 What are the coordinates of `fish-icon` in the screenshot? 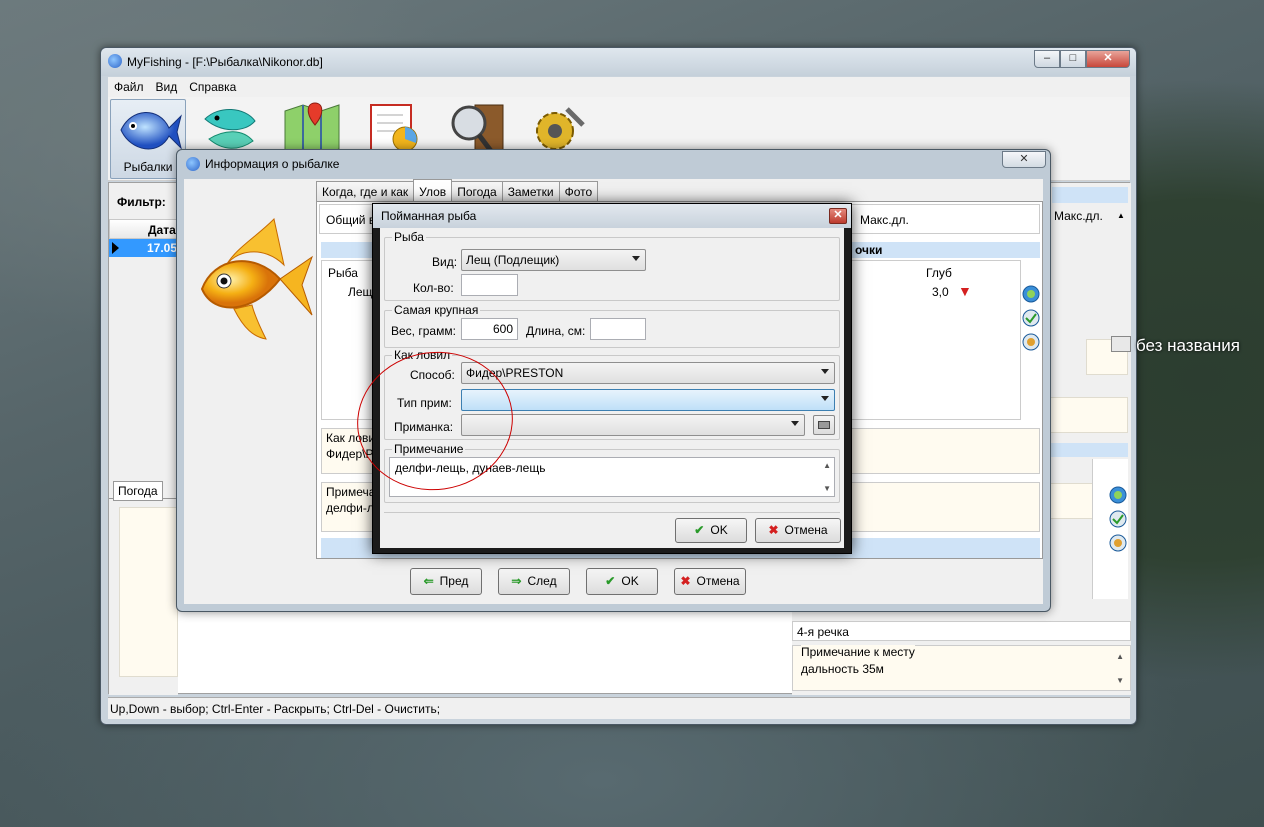 It's located at (151, 131).